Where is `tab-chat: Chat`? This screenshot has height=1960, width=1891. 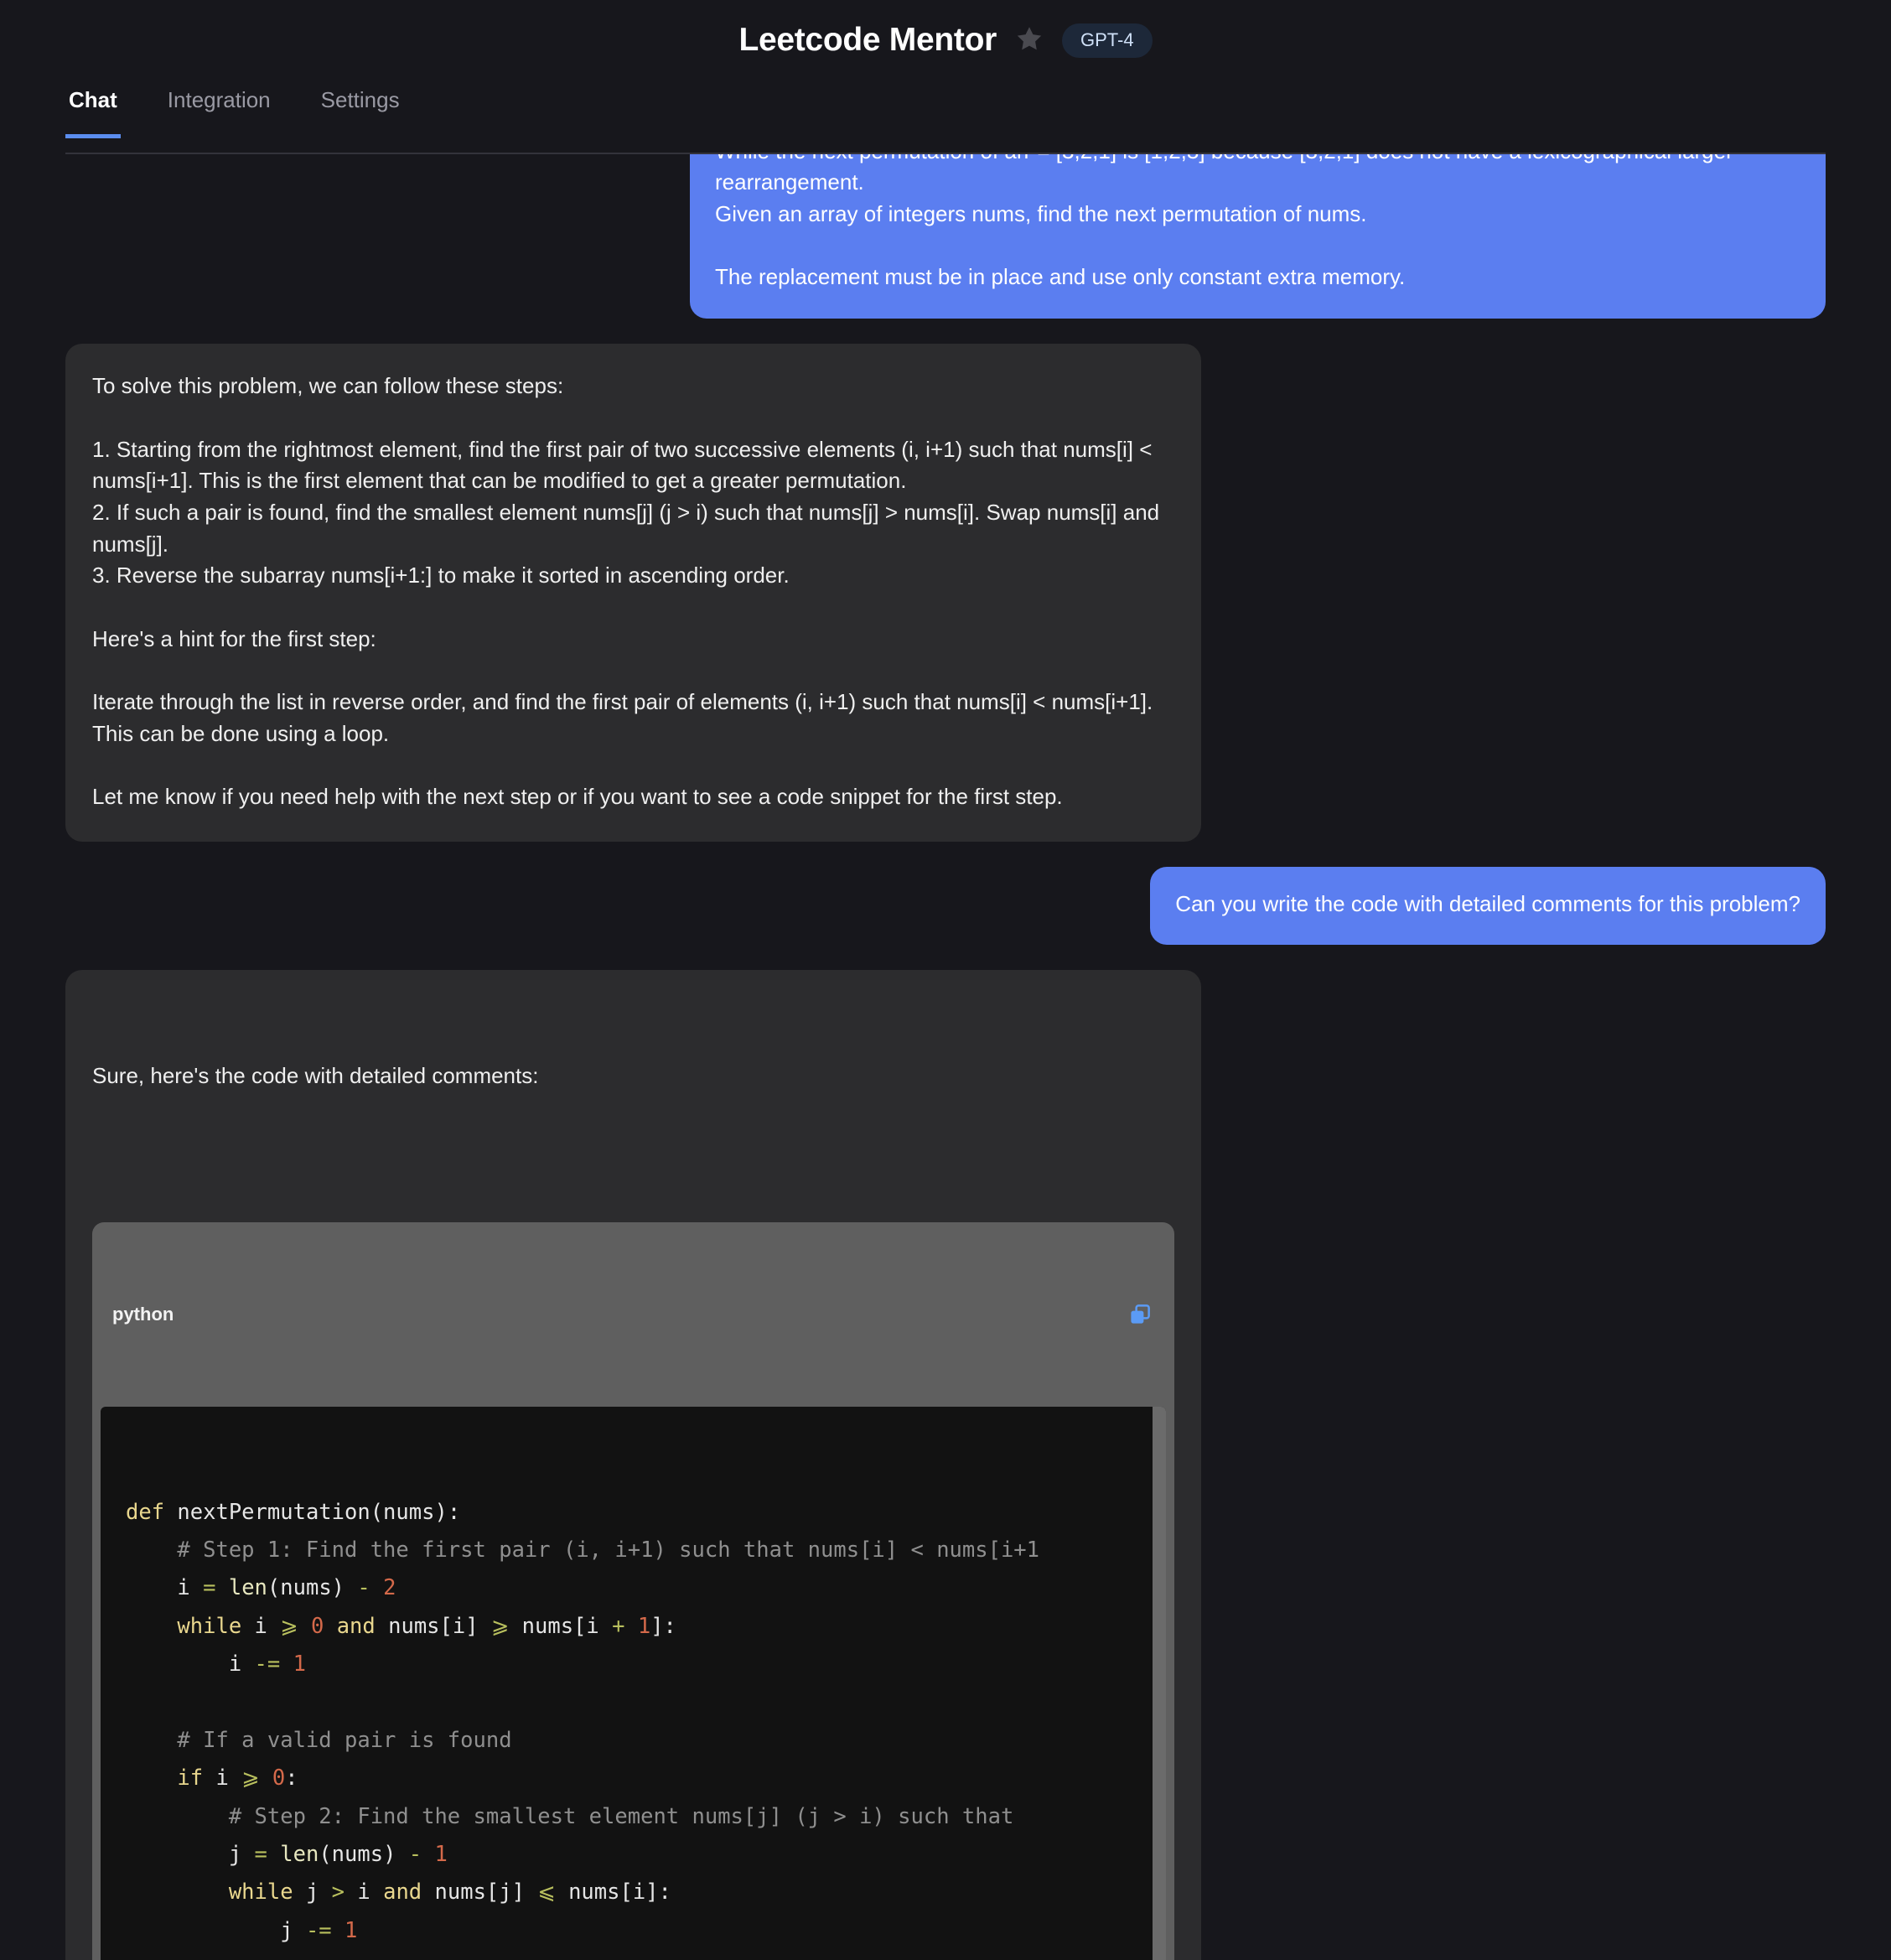 tab-chat: Chat is located at coordinates (93, 109).